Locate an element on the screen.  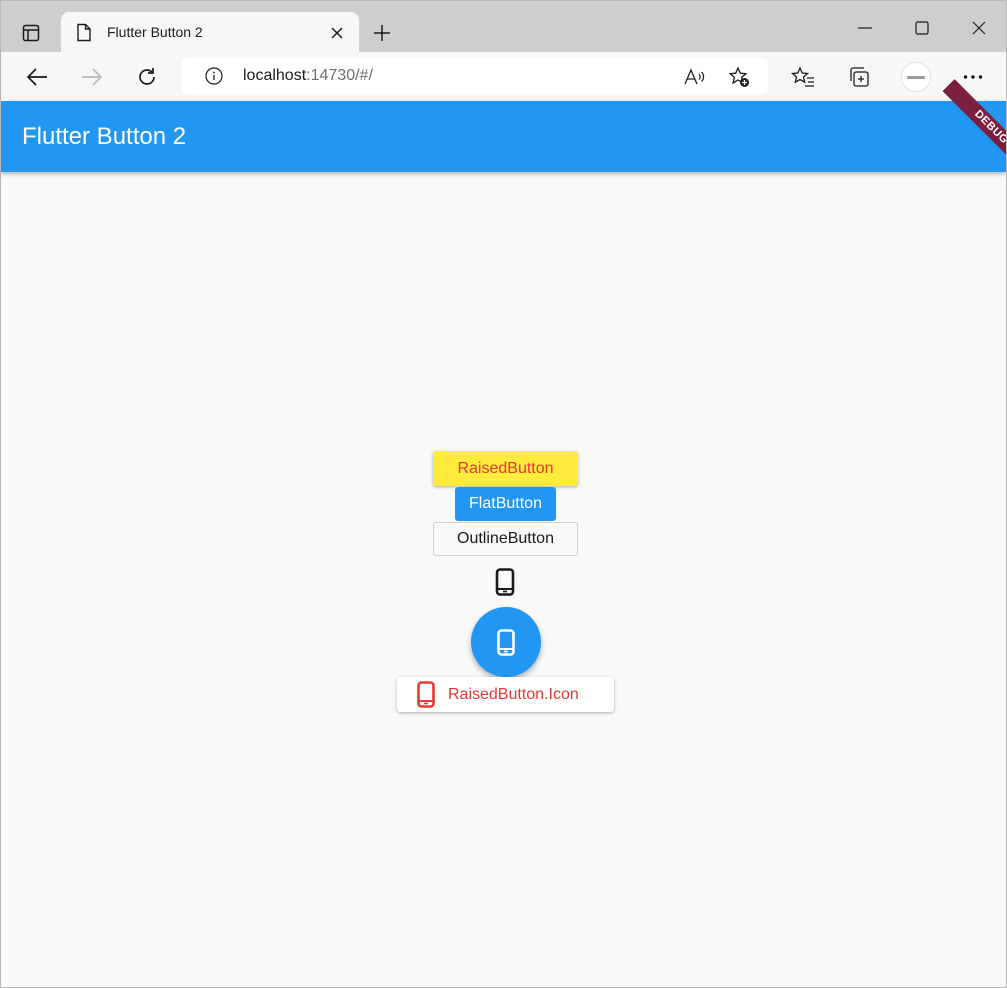
tab-title: Flutter Button 2 is located at coordinates (155, 32).